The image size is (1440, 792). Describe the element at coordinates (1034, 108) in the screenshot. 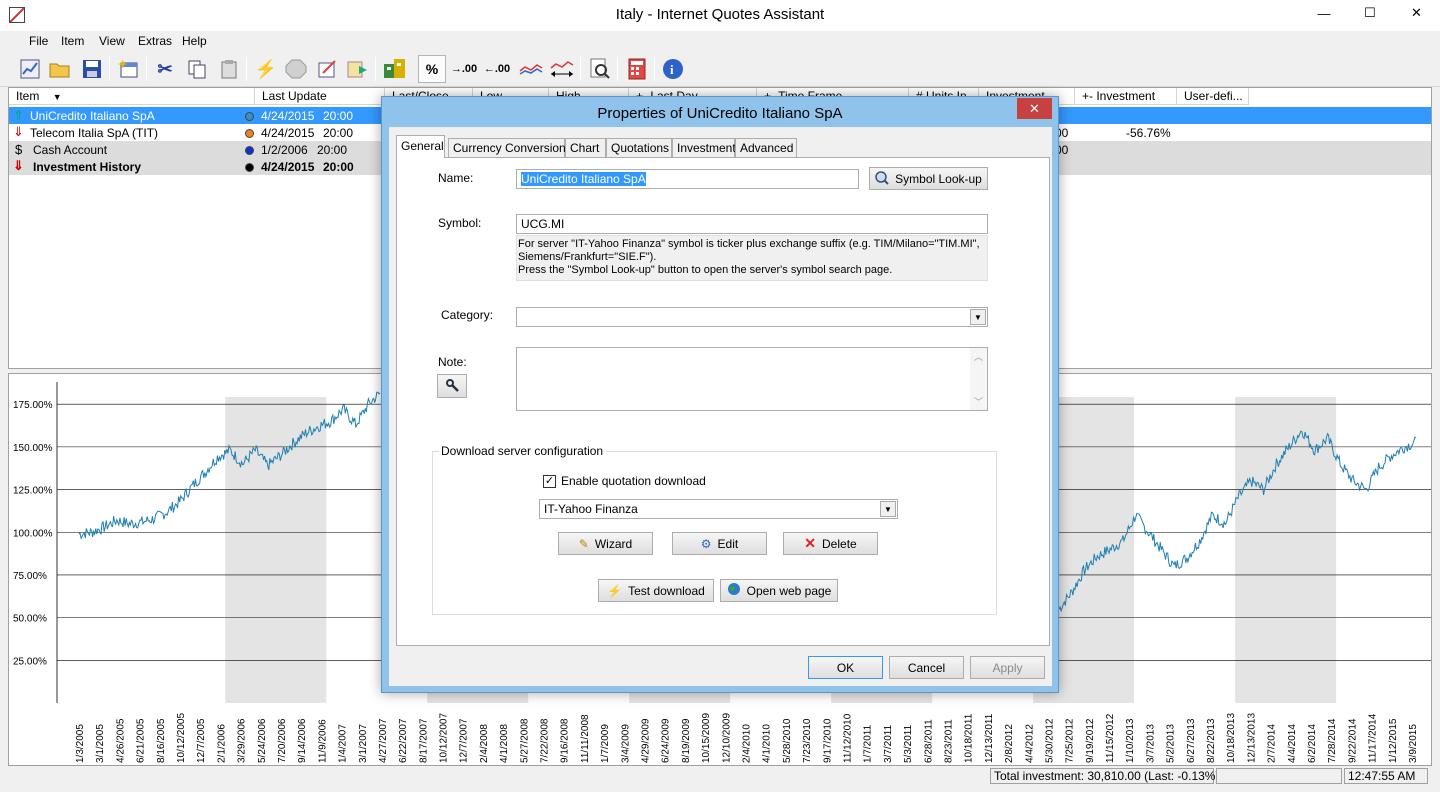

I see `dialog-close-button: ✕` at that location.